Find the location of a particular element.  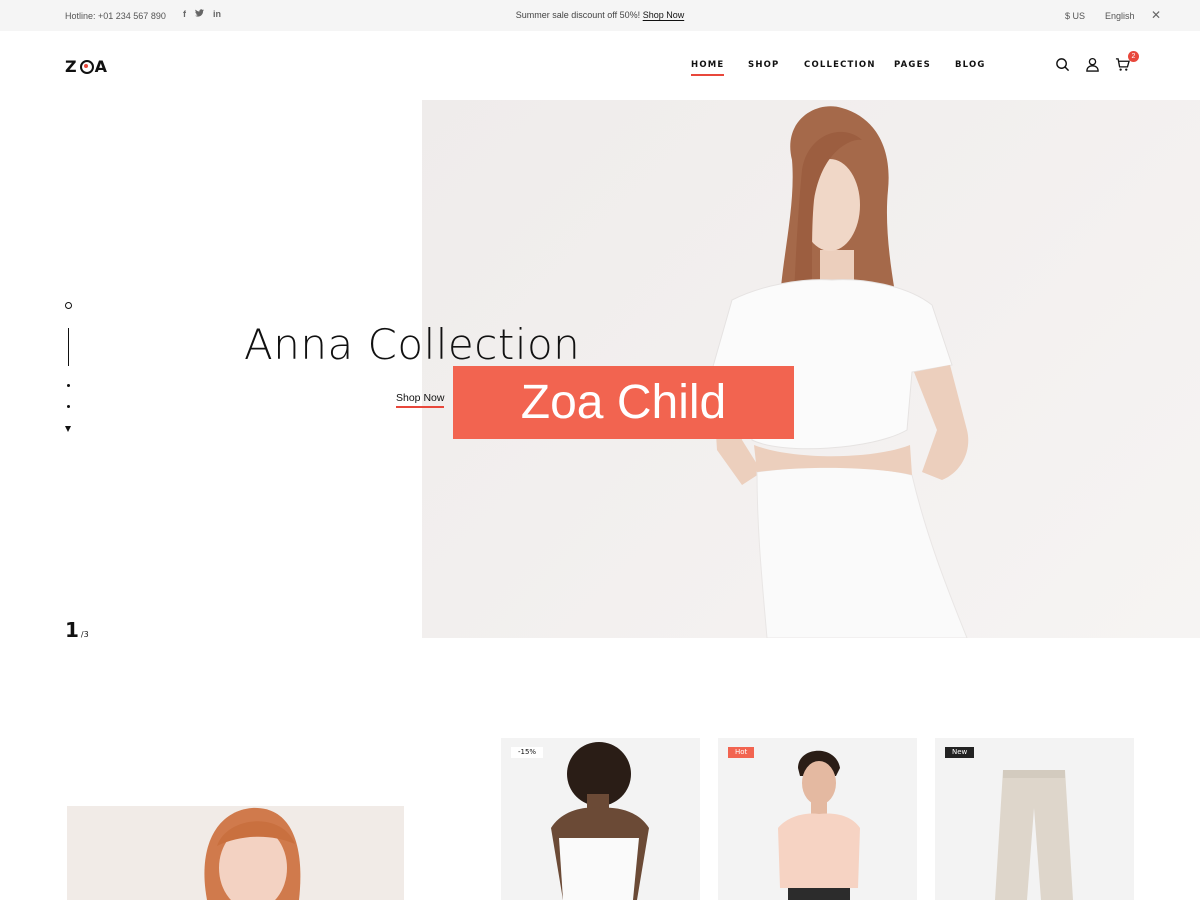

main-nav: HOME SHOP COLLECTION PAGES BLOG is located at coordinates (600, 70).